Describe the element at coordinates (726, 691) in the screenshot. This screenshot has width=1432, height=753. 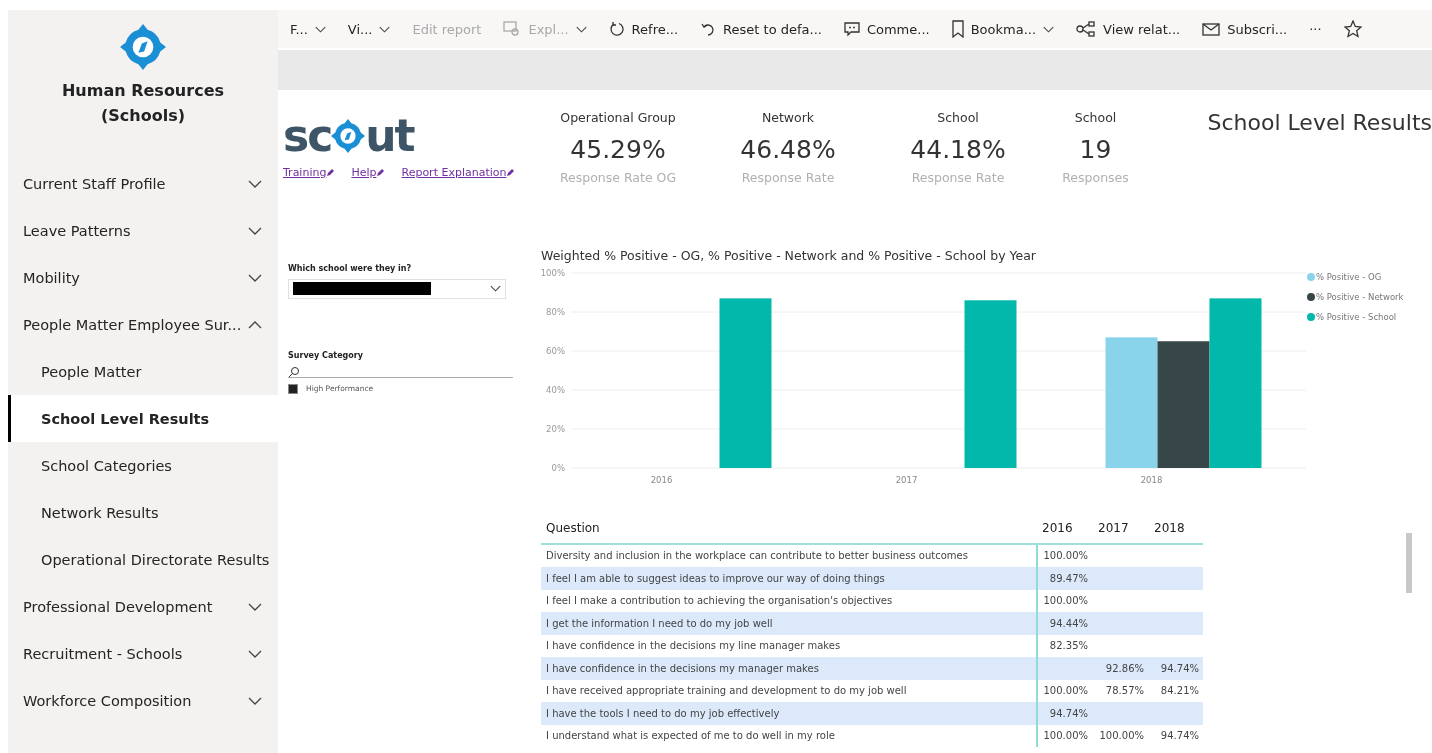
I see `table-cell-text: I have received appropriate training and development to do my job well` at that location.